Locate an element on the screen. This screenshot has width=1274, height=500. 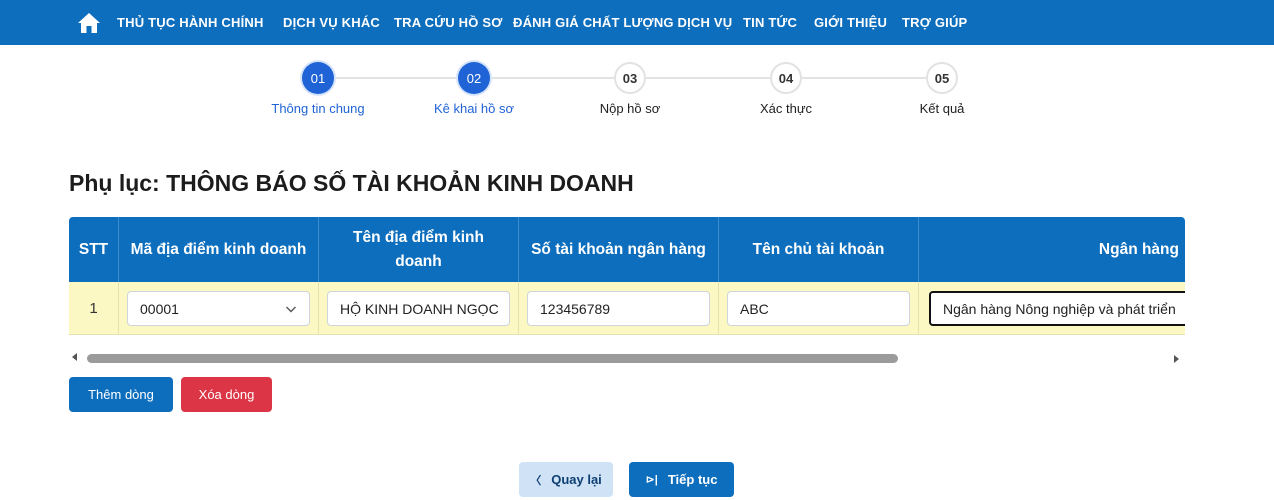
nav-tro-giup: TRỢ GIÚP is located at coordinates (934, 22).